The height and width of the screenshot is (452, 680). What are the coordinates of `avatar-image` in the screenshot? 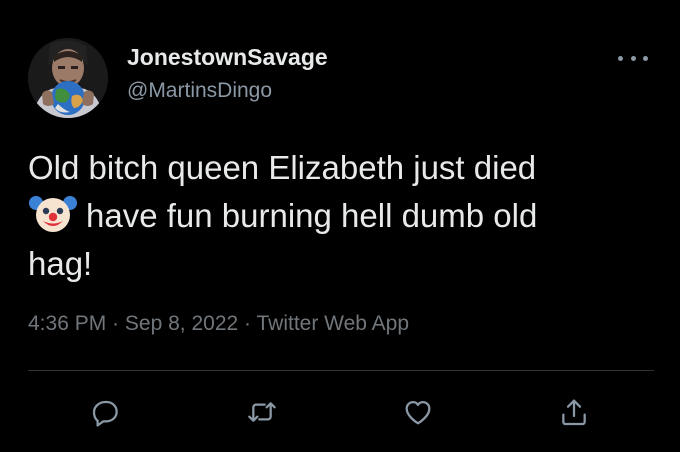 It's located at (68, 78).